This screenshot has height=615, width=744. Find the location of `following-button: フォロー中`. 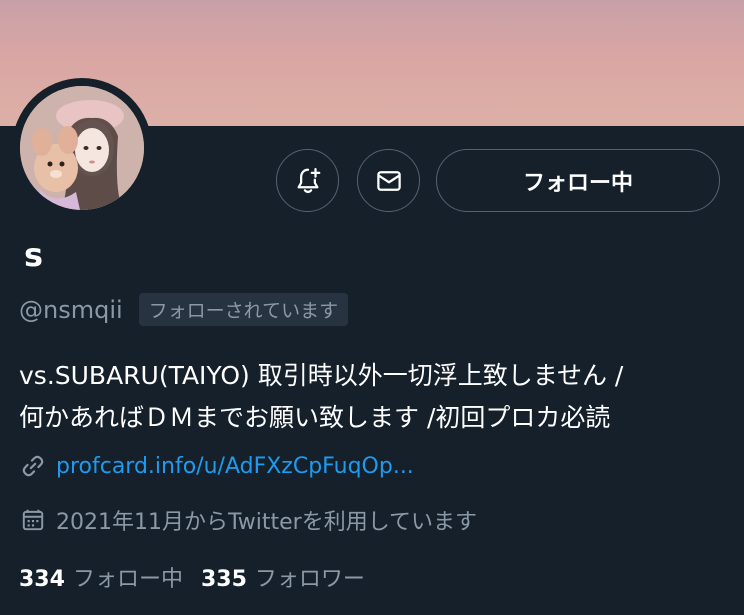

following-button: フォロー中 is located at coordinates (578, 180).